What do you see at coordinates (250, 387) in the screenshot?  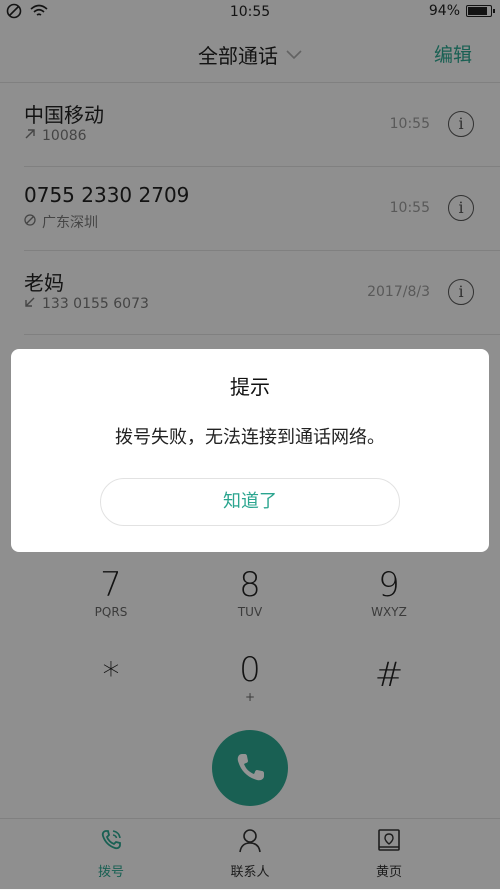 I see `dialog-title: 提示` at bounding box center [250, 387].